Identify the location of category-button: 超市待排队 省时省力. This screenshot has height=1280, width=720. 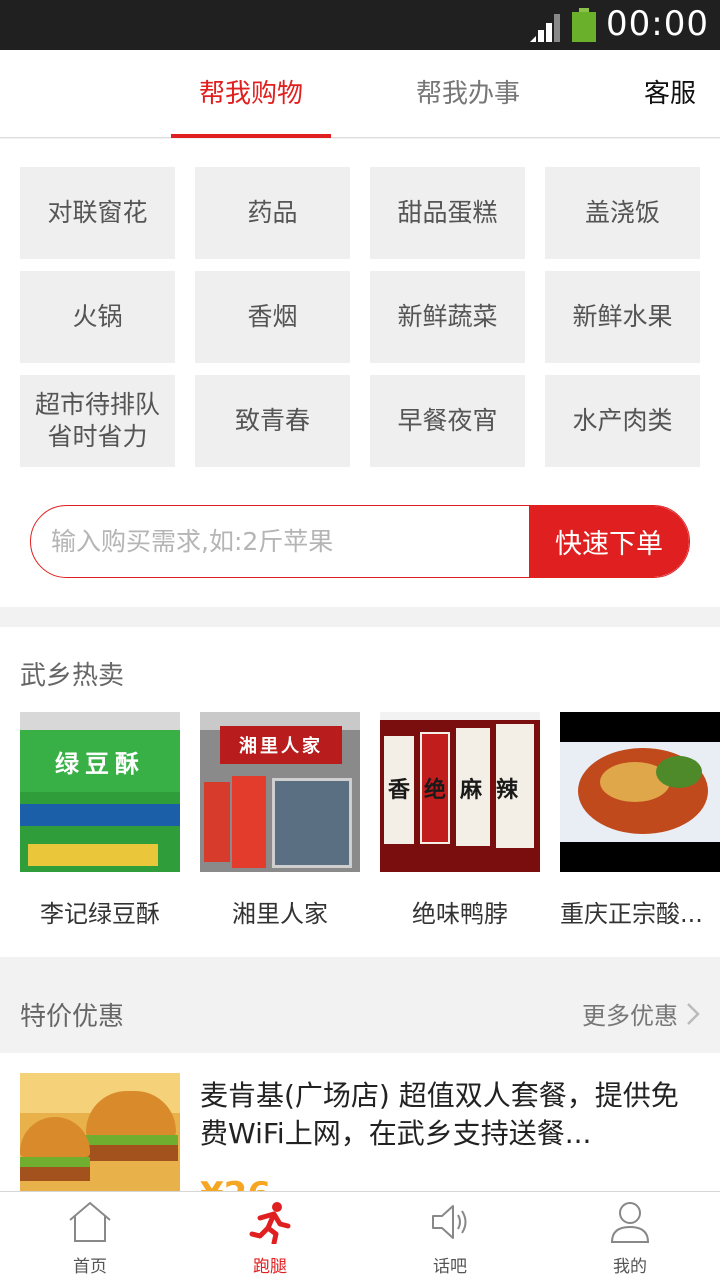
(97, 421).